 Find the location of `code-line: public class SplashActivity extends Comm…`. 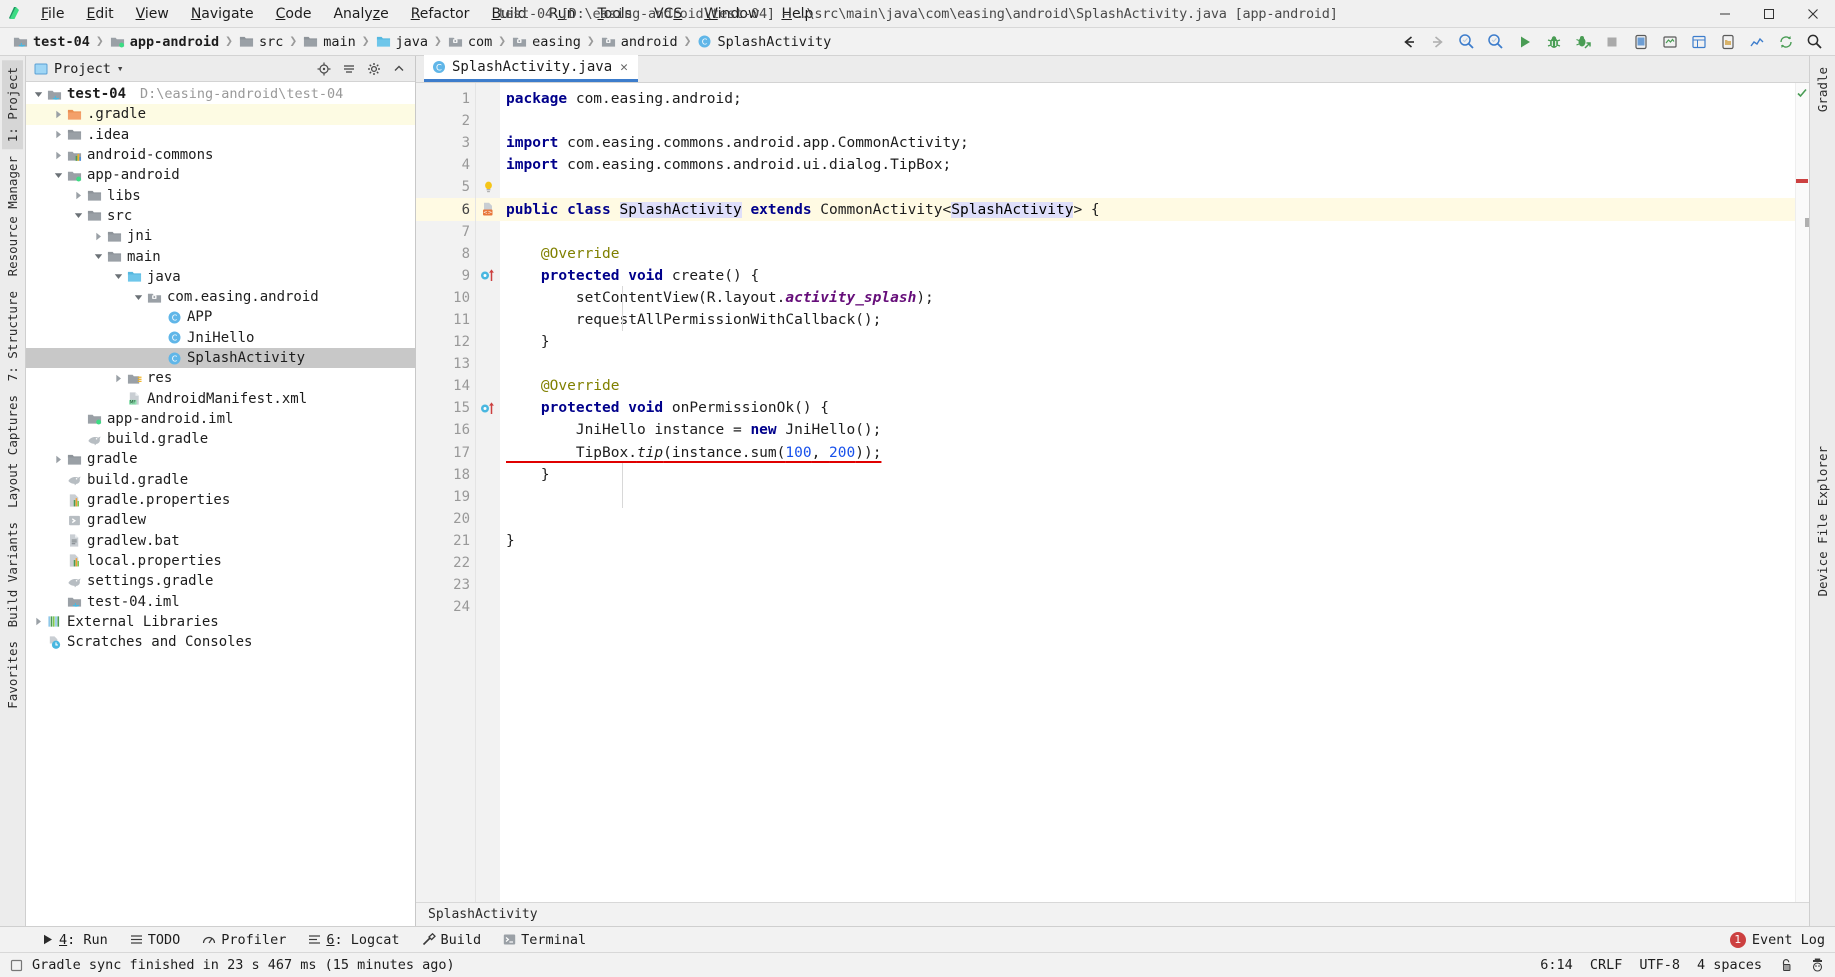

code-line: public class SplashActivity extends Comm… is located at coordinates (1147, 209).